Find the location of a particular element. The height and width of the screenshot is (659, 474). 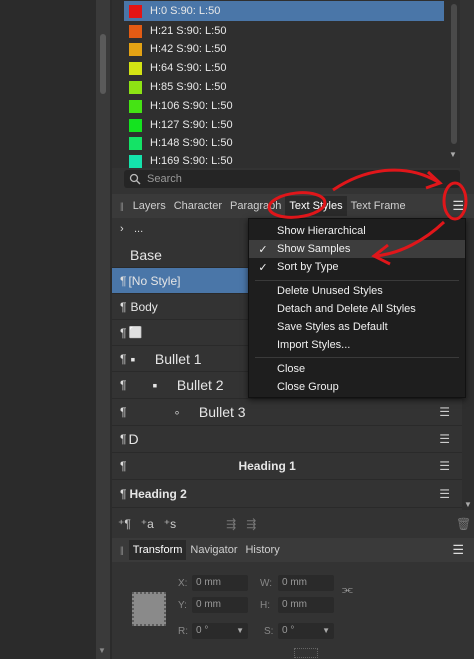

w-label: W: is located at coordinates (266, 583).